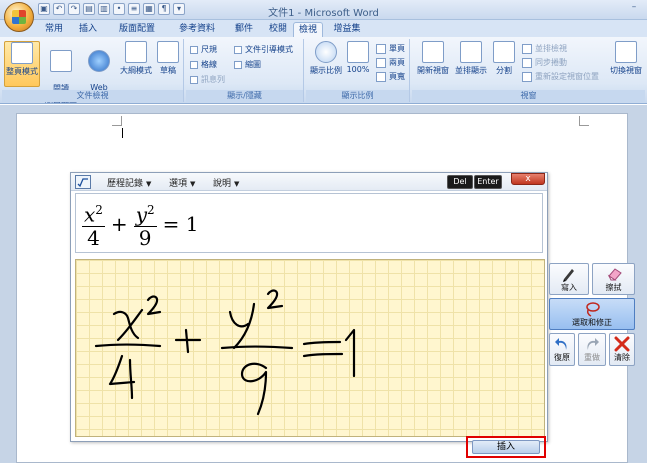 Image resolution: width=647 pixels, height=463 pixels. I want to click on one-page-label: 單頁, so click(397, 48).